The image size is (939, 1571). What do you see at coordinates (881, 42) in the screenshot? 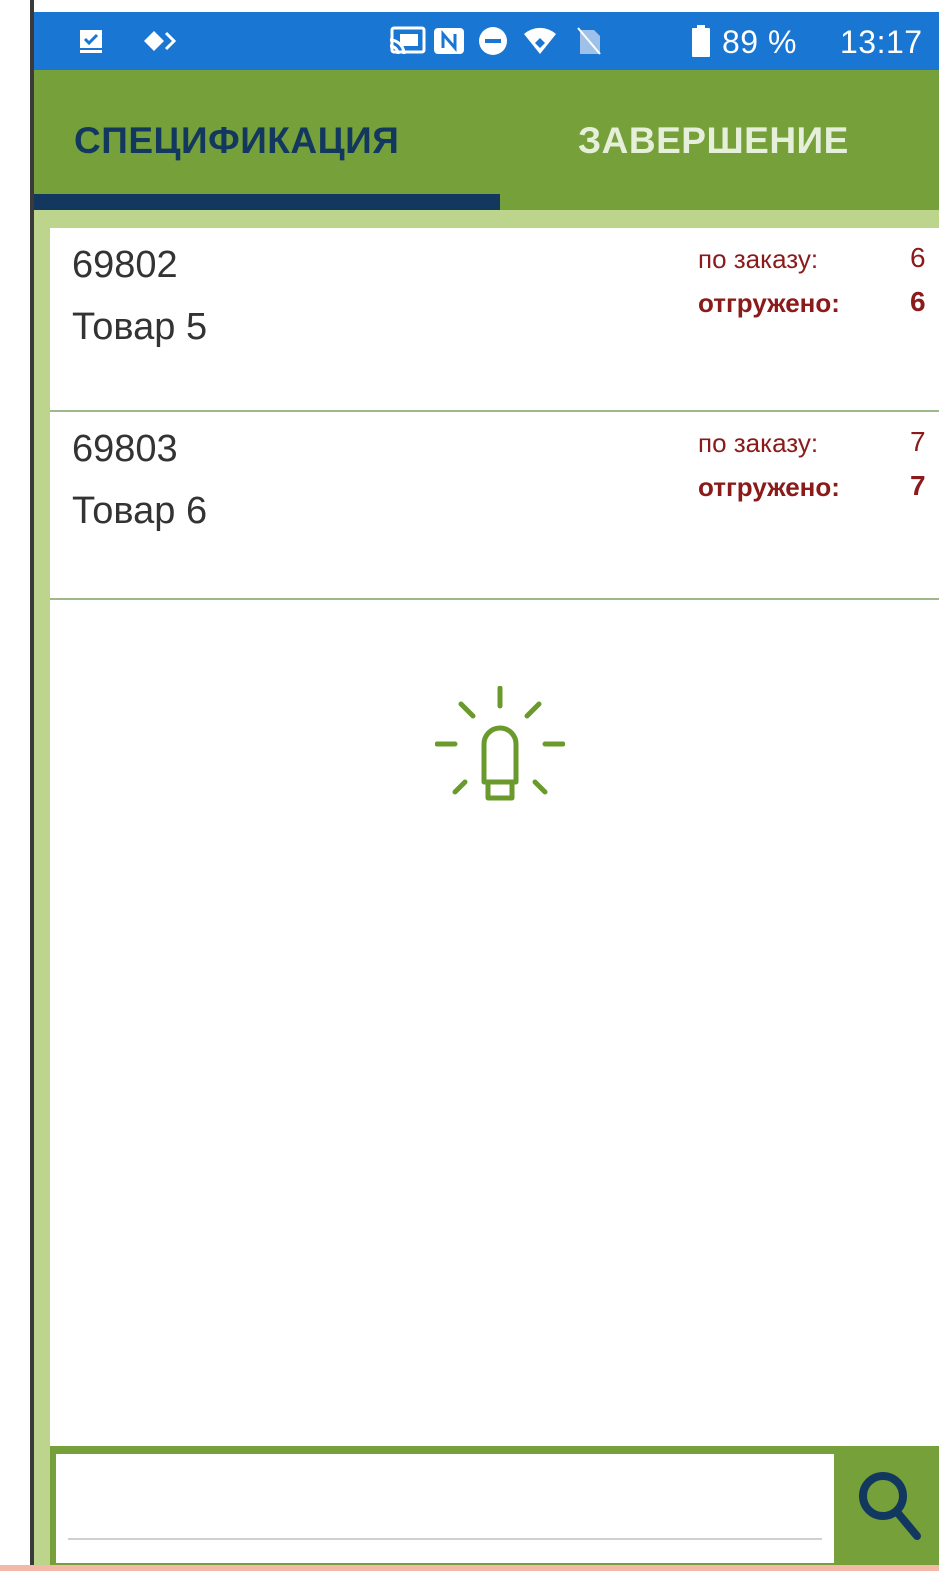
I see `status-time: 13:17` at bounding box center [881, 42].